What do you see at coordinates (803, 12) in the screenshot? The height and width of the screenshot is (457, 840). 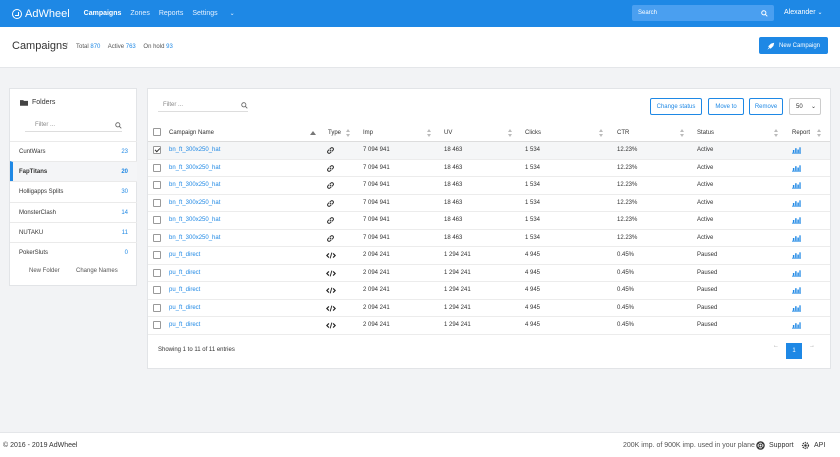 I see `user-menu: Alexander ⌄` at bounding box center [803, 12].